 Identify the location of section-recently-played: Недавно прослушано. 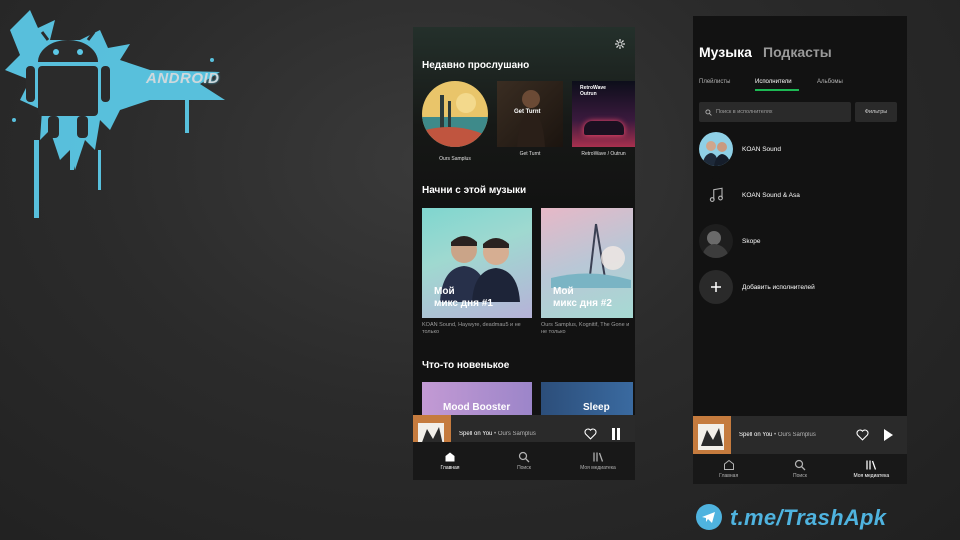
(476, 65).